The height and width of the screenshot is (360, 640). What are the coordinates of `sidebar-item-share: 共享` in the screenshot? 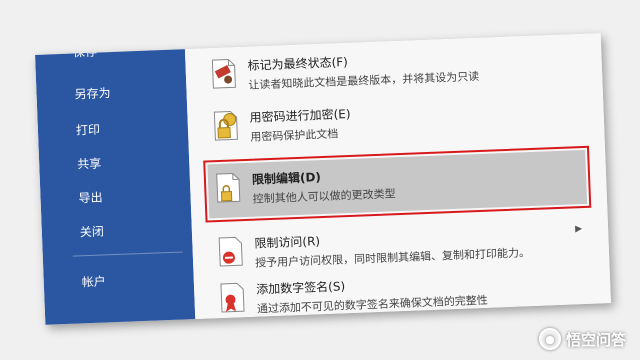 It's located at (89, 164).